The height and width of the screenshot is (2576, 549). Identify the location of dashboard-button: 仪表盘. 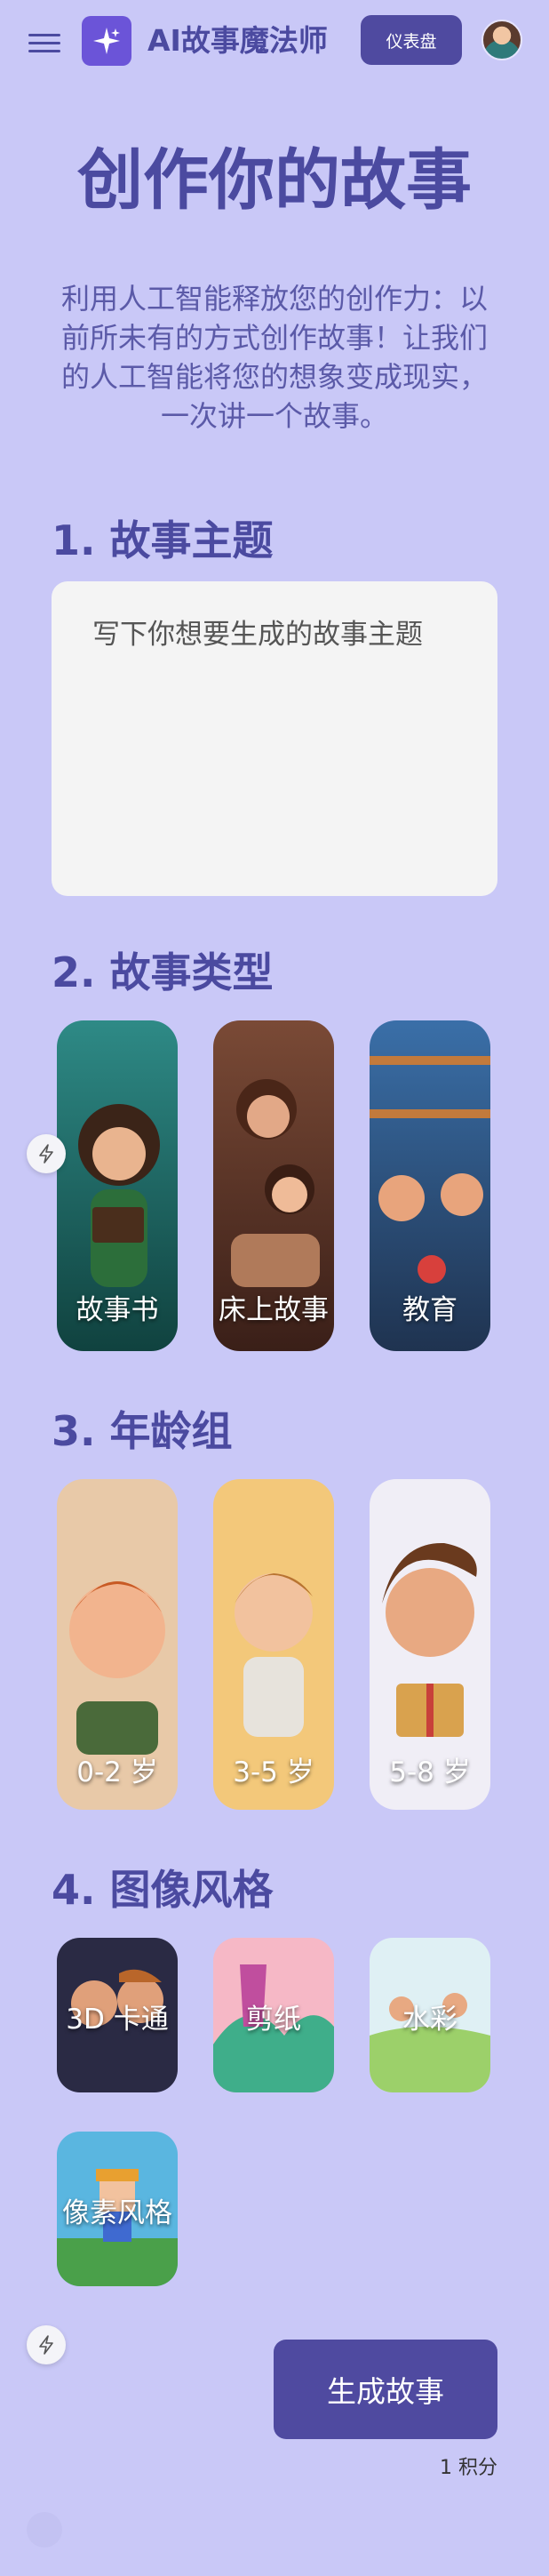
(411, 40).